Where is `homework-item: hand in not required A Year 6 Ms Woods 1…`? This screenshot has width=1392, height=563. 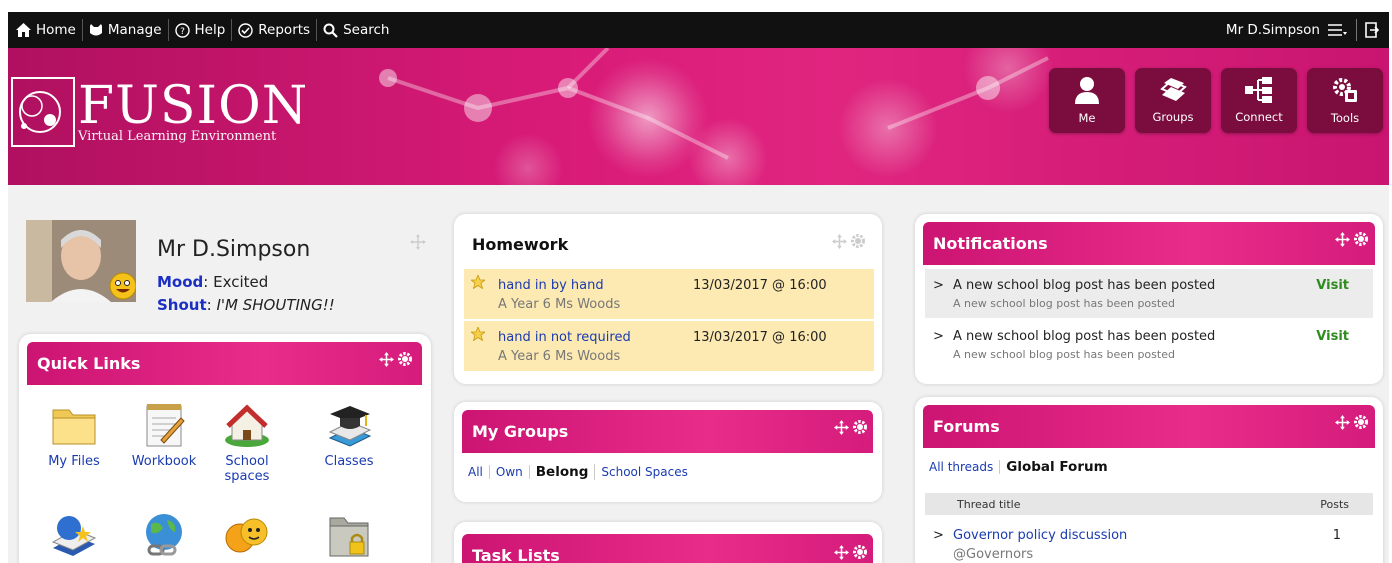 homework-item: hand in not required A Year 6 Ms Woods 1… is located at coordinates (669, 346).